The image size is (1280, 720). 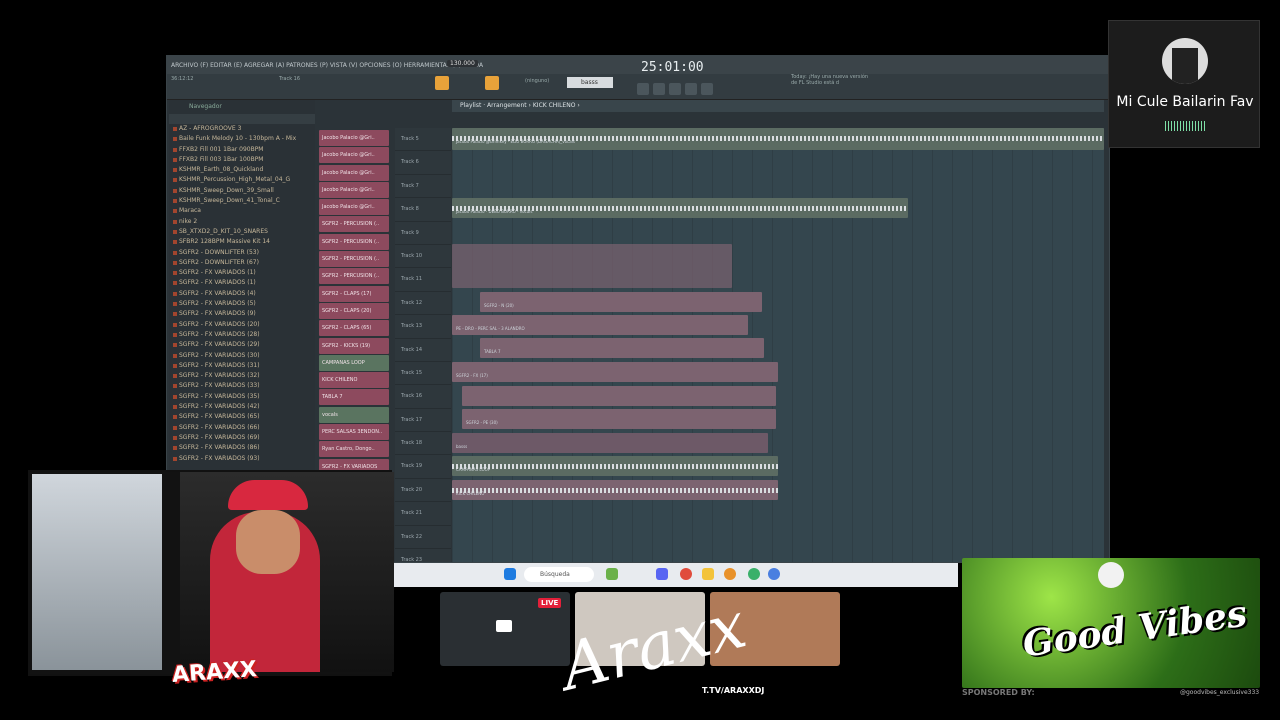 I want to click on playlist-title: Playlist · Arrangement › KICK CHILENO ›, so click(x=778, y=106).